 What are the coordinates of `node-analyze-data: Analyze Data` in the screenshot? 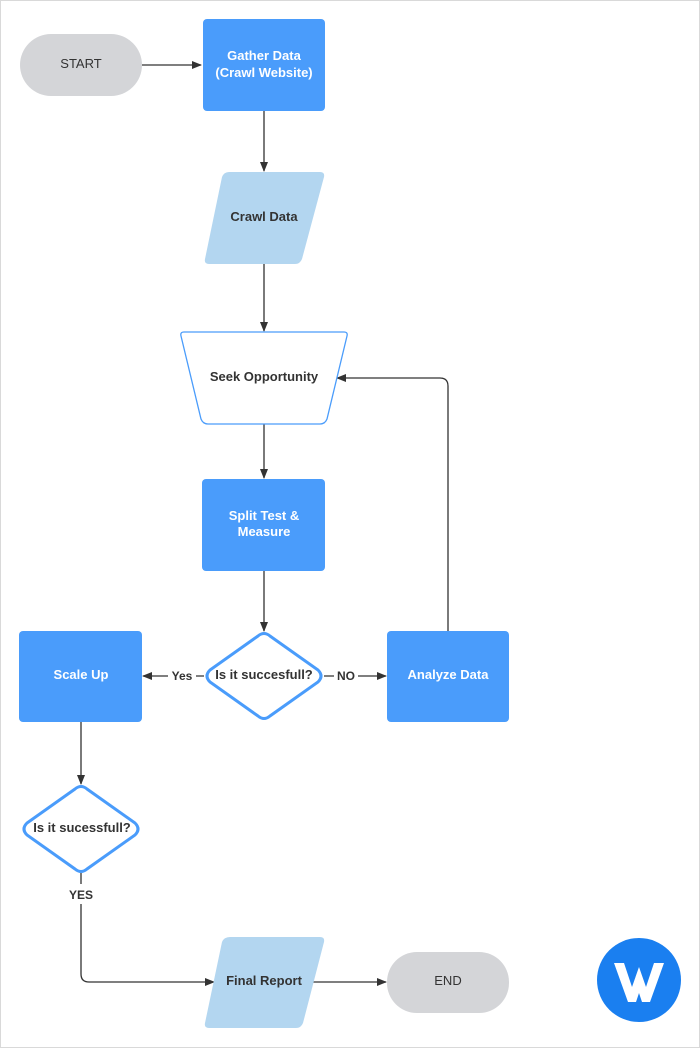 It's located at (448, 676).